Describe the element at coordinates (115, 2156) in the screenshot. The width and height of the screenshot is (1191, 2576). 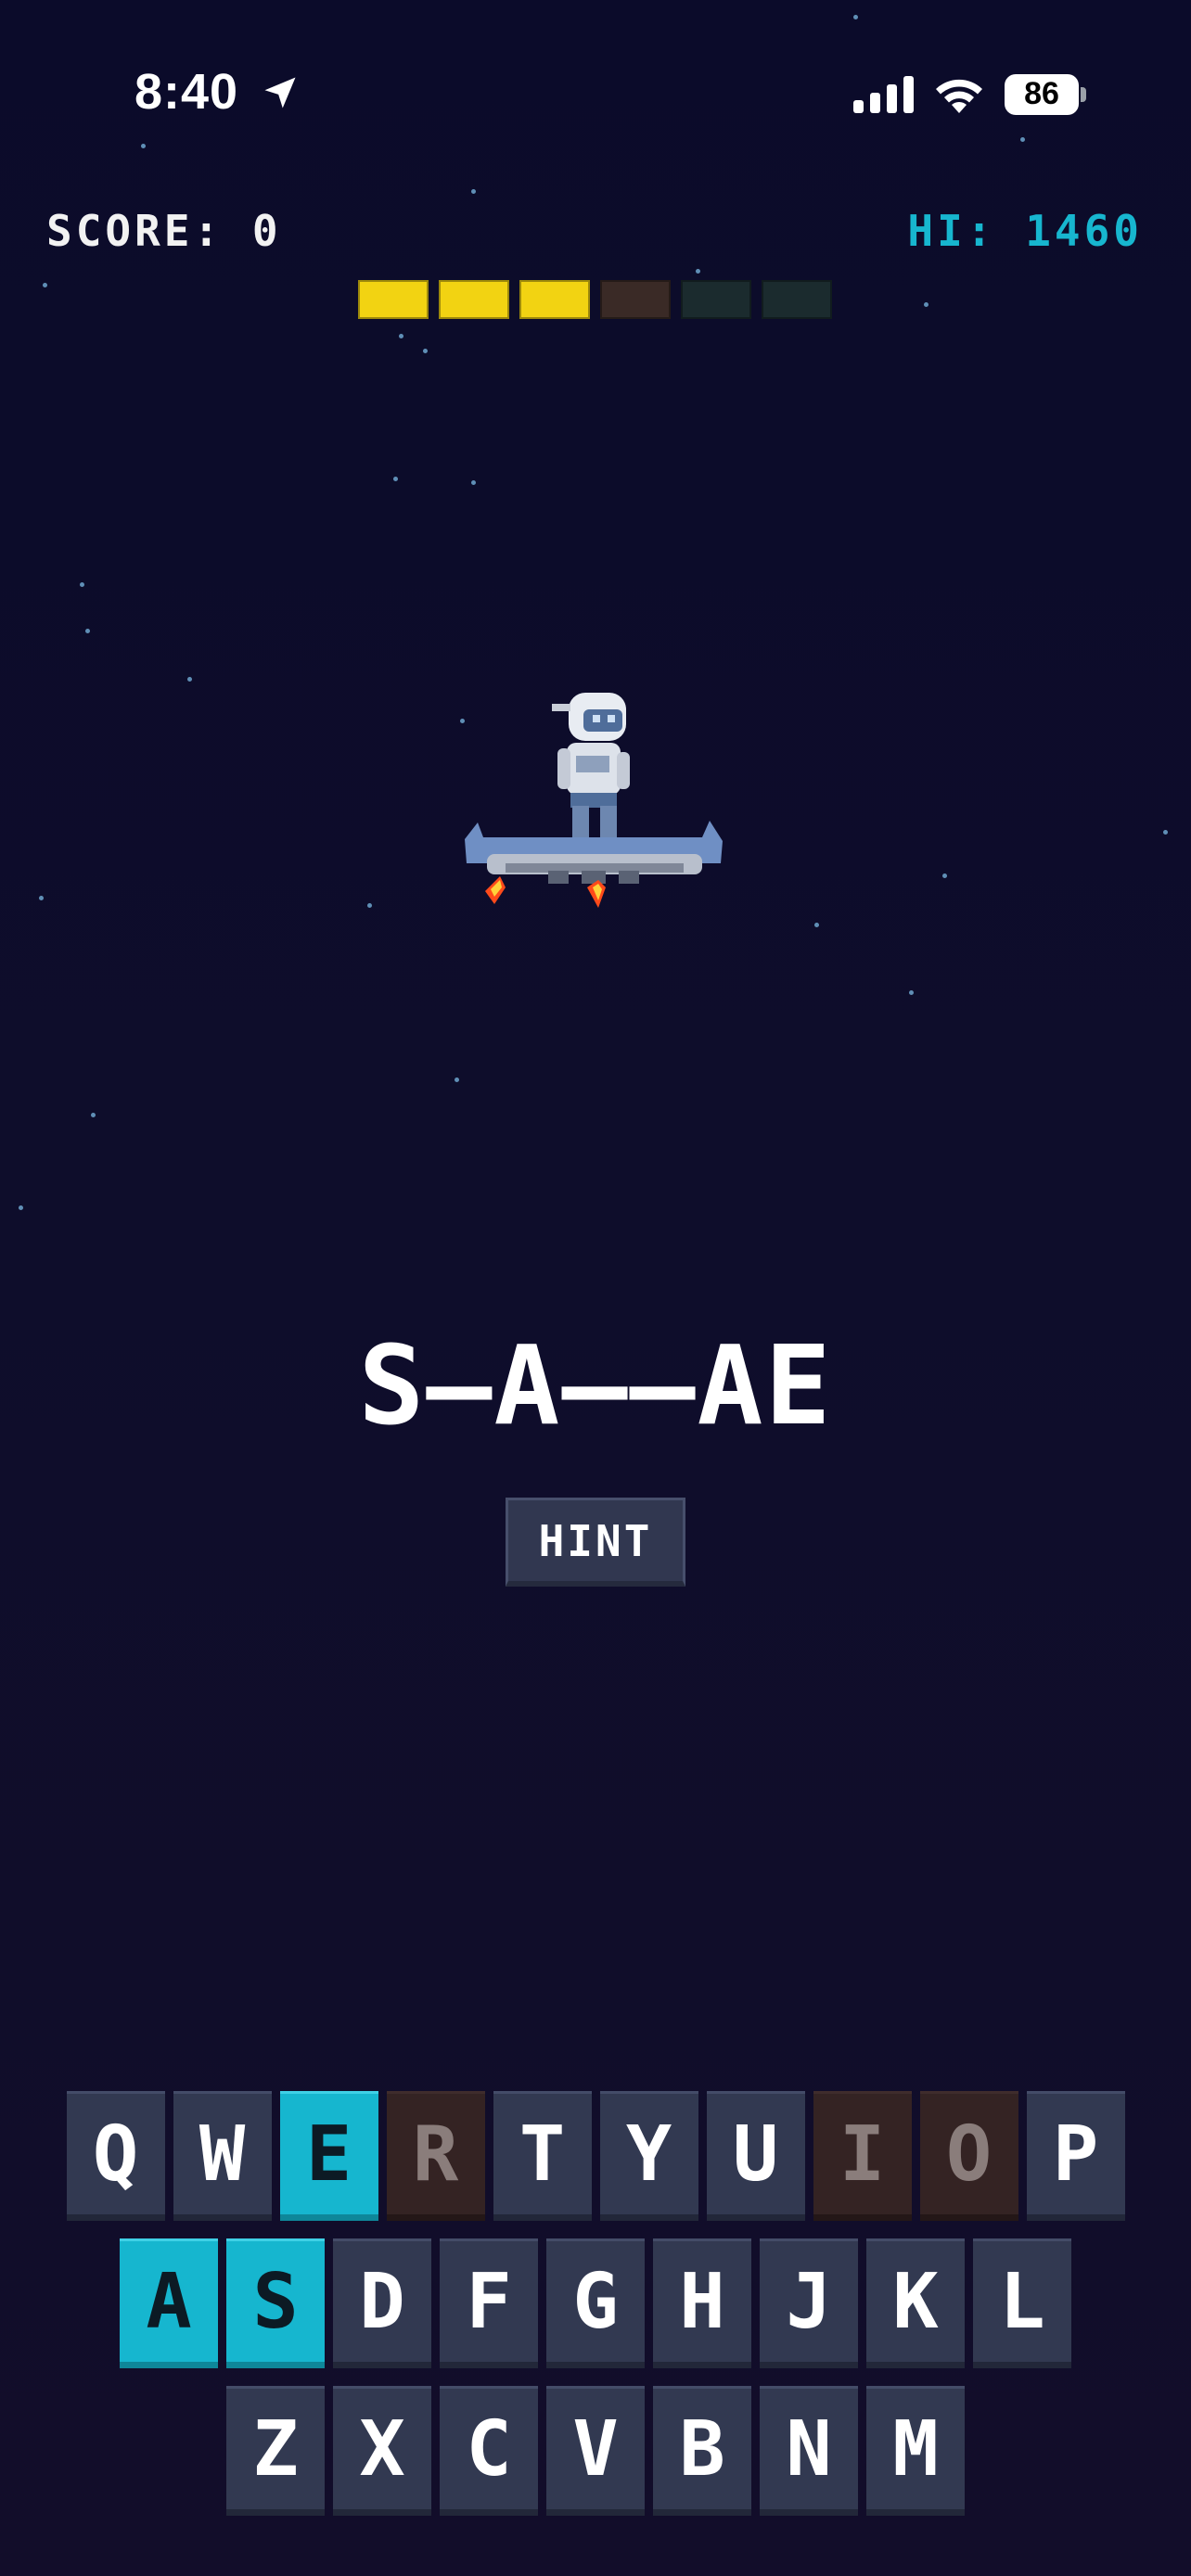
I see `key-q: Q` at that location.